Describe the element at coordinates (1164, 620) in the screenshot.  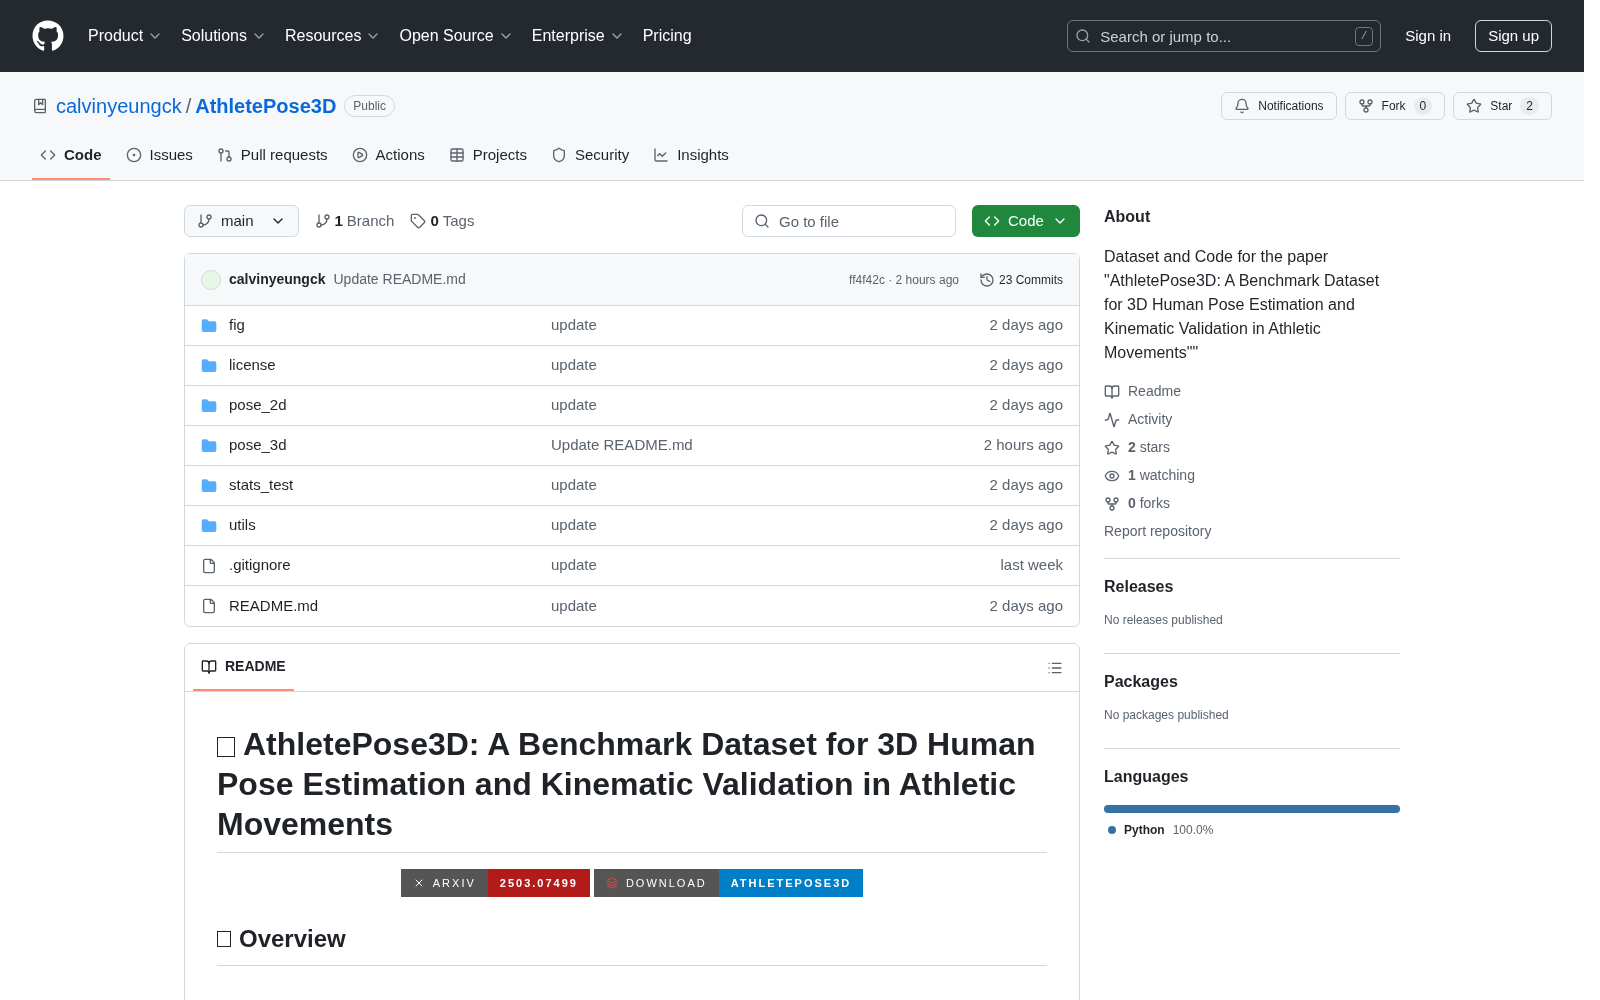
I see `empty-note: No releases published` at that location.